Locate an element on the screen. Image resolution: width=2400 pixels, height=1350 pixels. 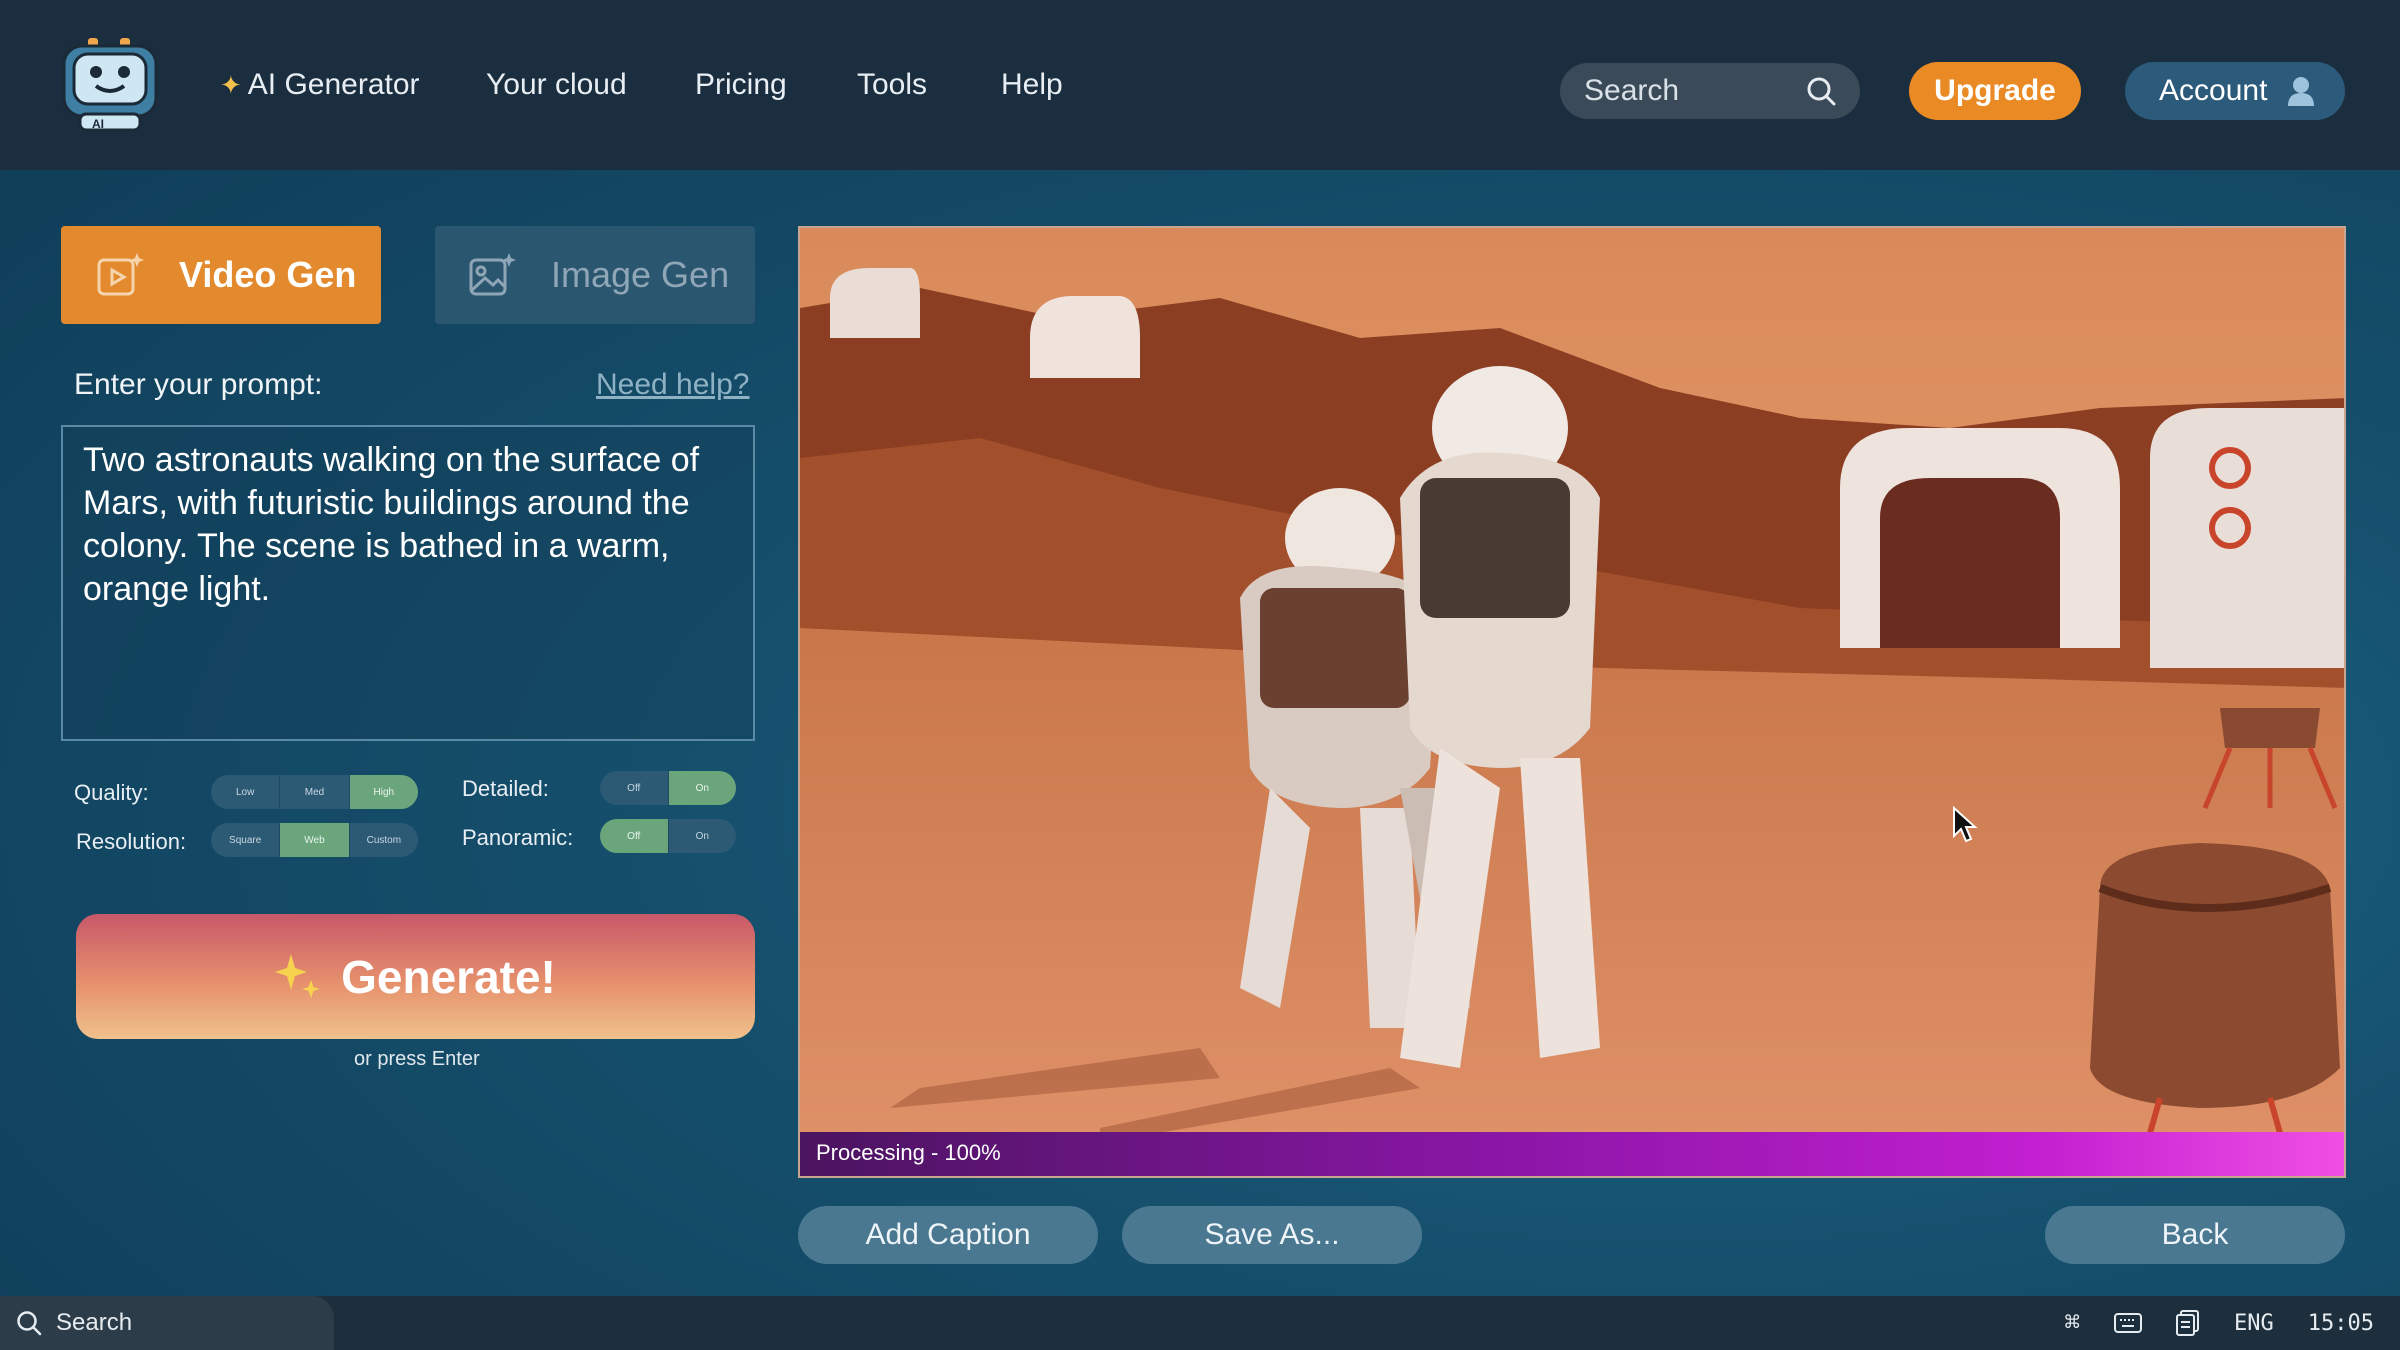
progress-bar: Processing - 100% is located at coordinates (1572, 1154).